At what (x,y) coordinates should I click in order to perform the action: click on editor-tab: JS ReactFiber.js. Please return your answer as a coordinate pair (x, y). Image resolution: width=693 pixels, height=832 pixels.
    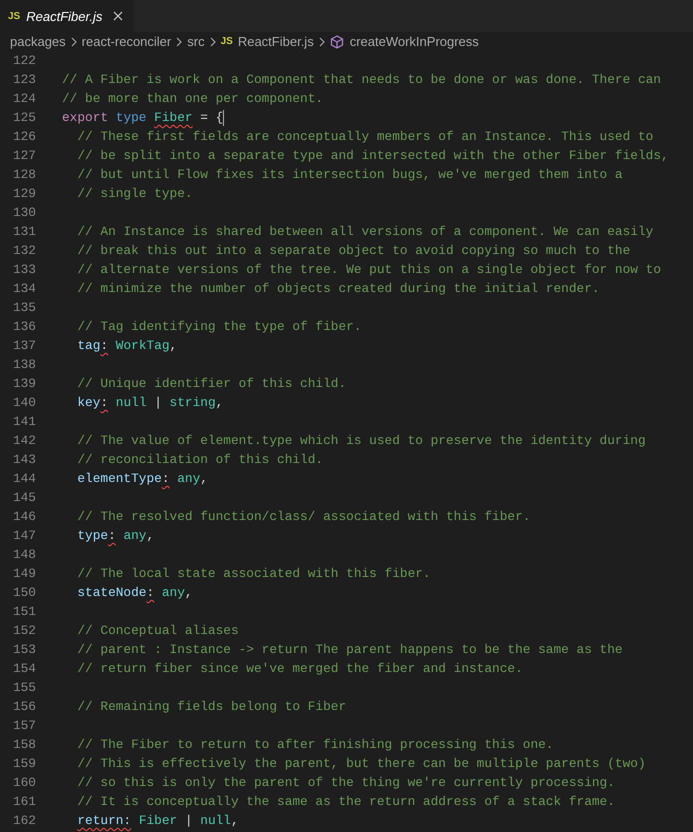
    Looking at the image, I should click on (67, 16).